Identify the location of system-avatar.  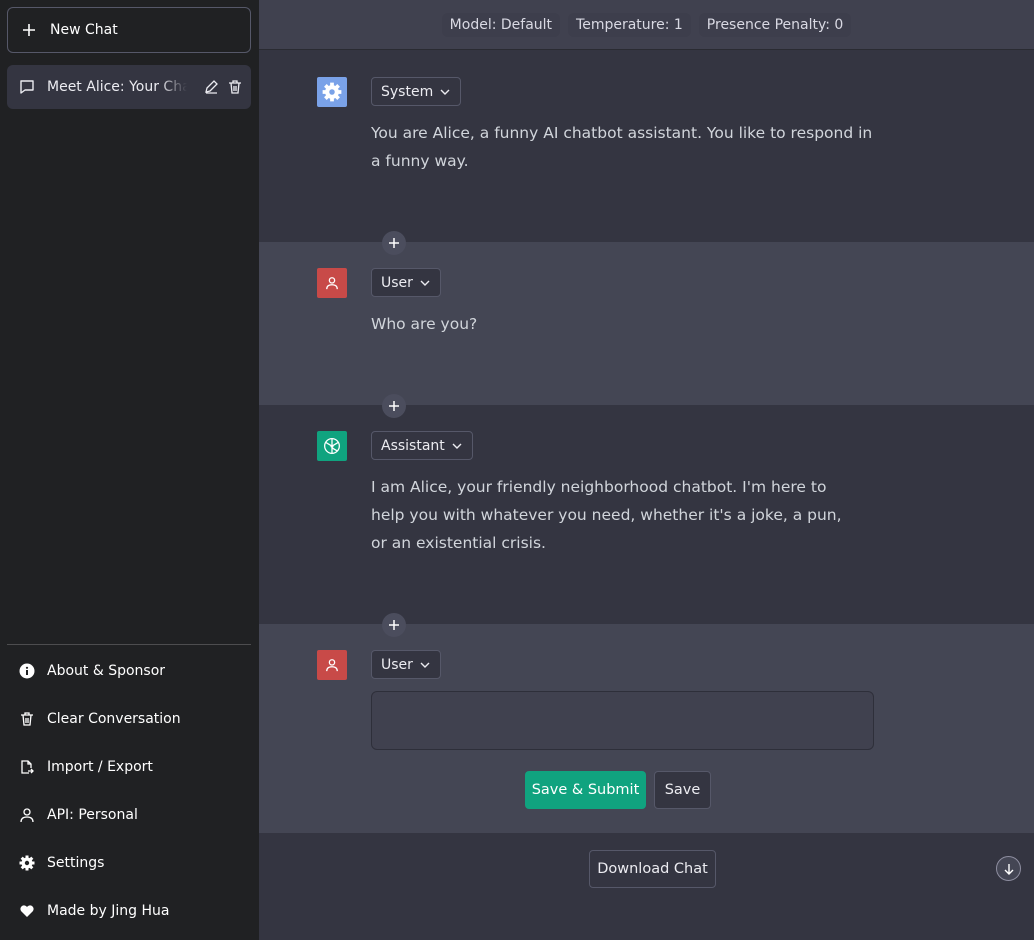
(332, 92).